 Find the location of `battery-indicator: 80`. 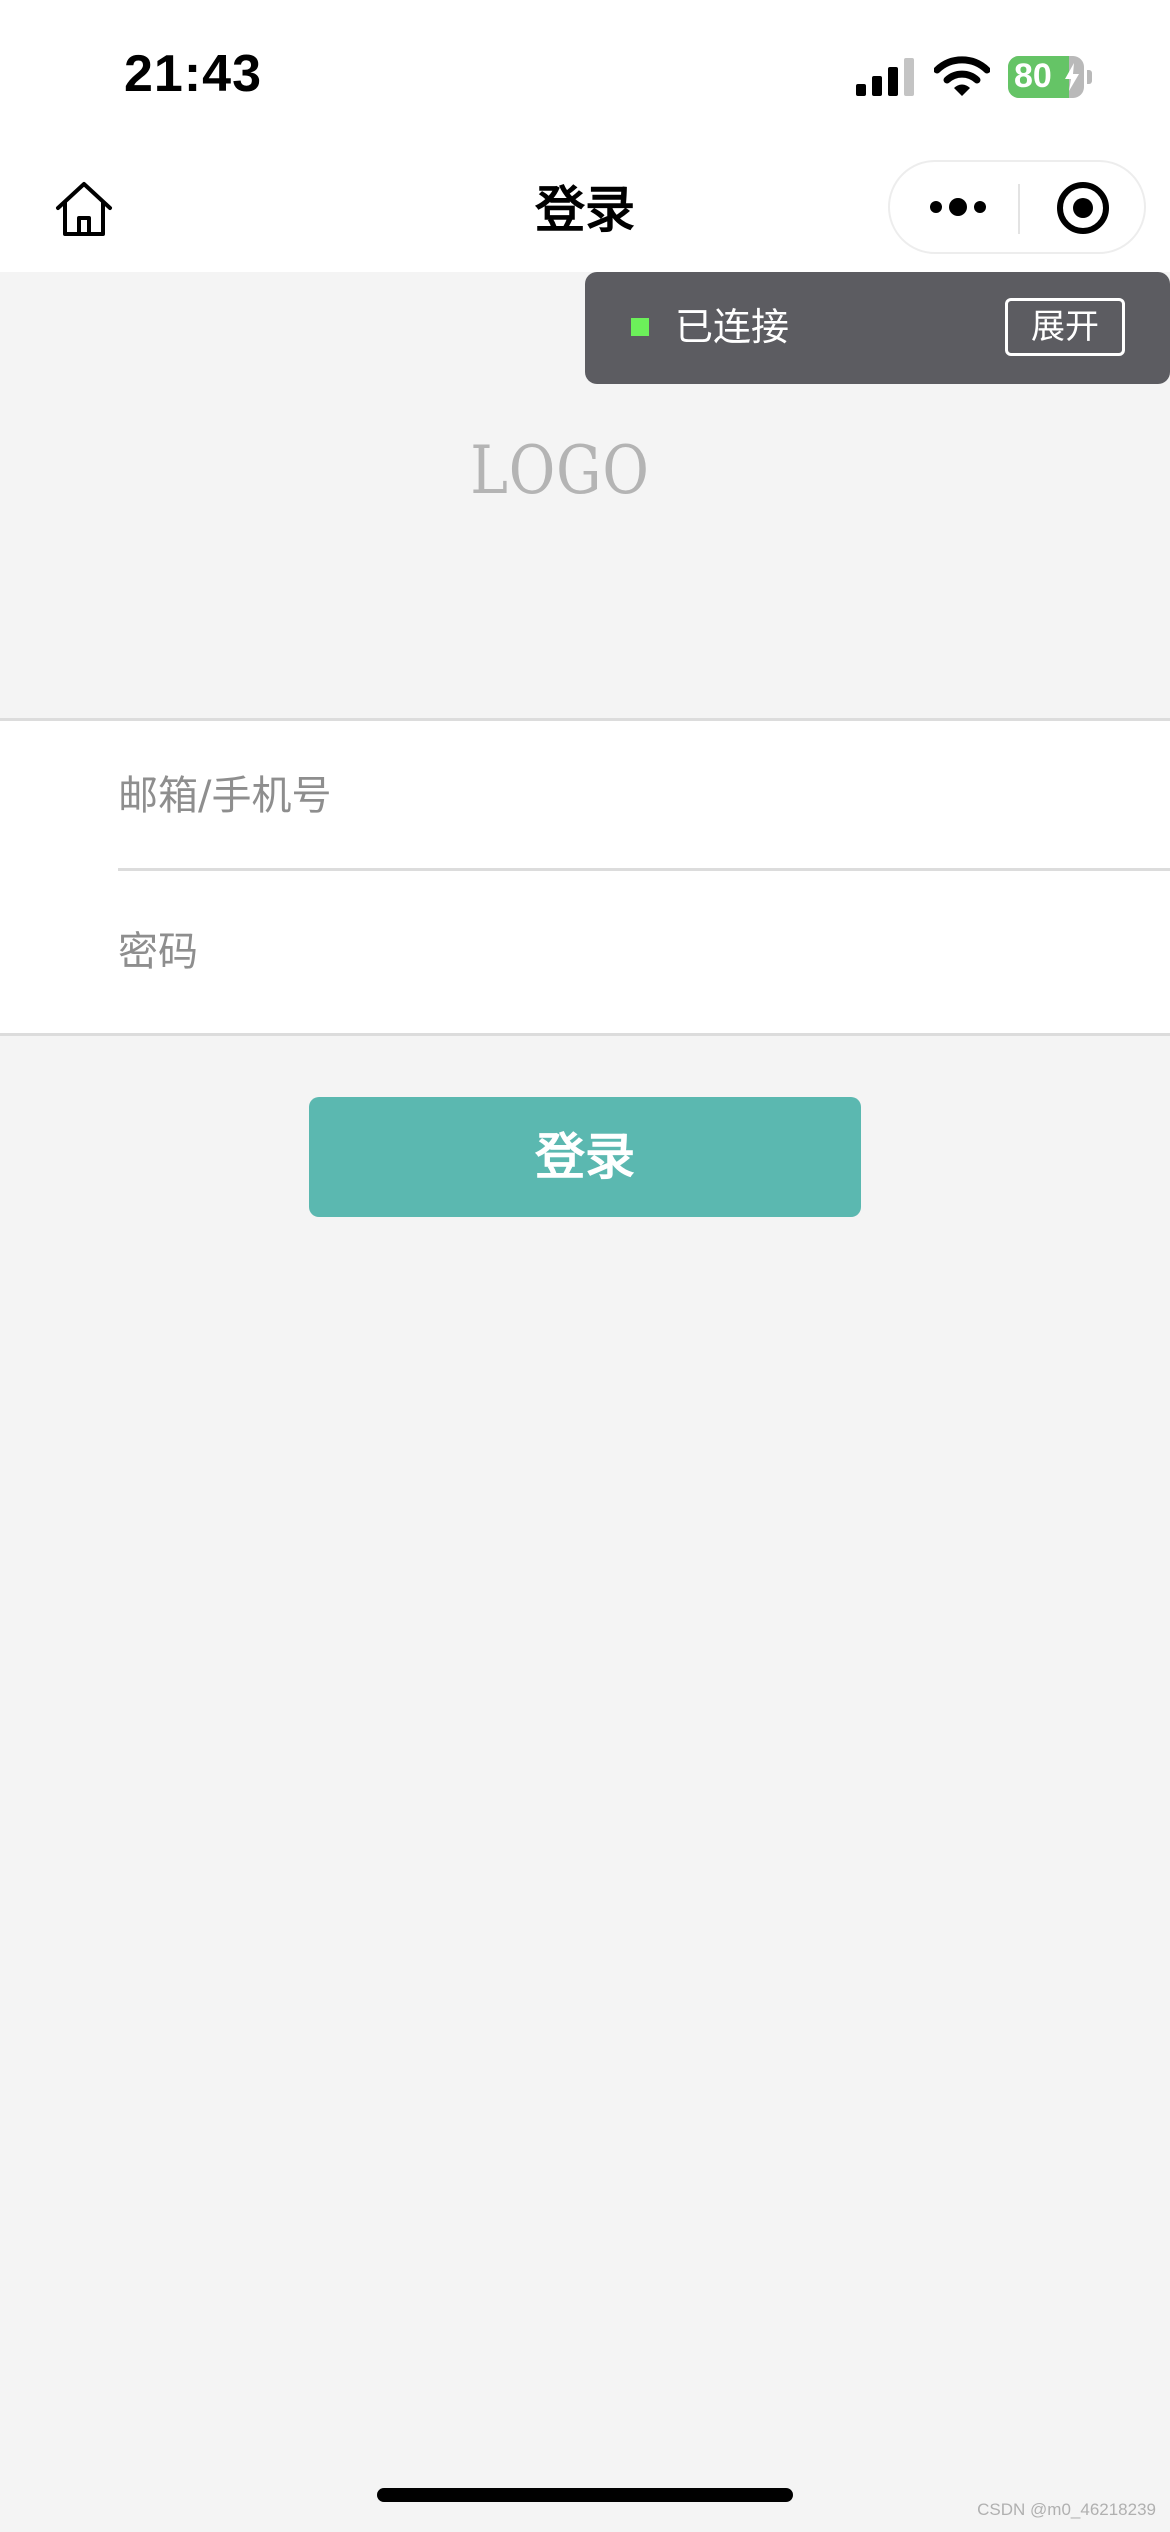

battery-indicator: 80 is located at coordinates (1050, 77).